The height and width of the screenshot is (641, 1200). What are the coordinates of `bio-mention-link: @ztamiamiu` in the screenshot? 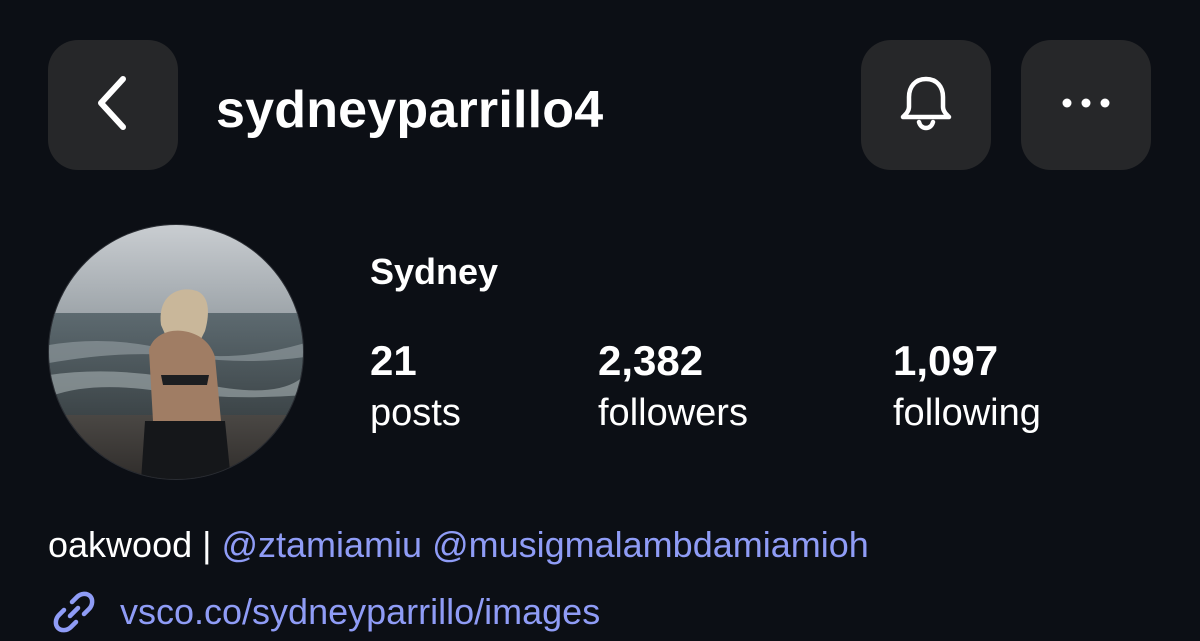 It's located at (321, 544).